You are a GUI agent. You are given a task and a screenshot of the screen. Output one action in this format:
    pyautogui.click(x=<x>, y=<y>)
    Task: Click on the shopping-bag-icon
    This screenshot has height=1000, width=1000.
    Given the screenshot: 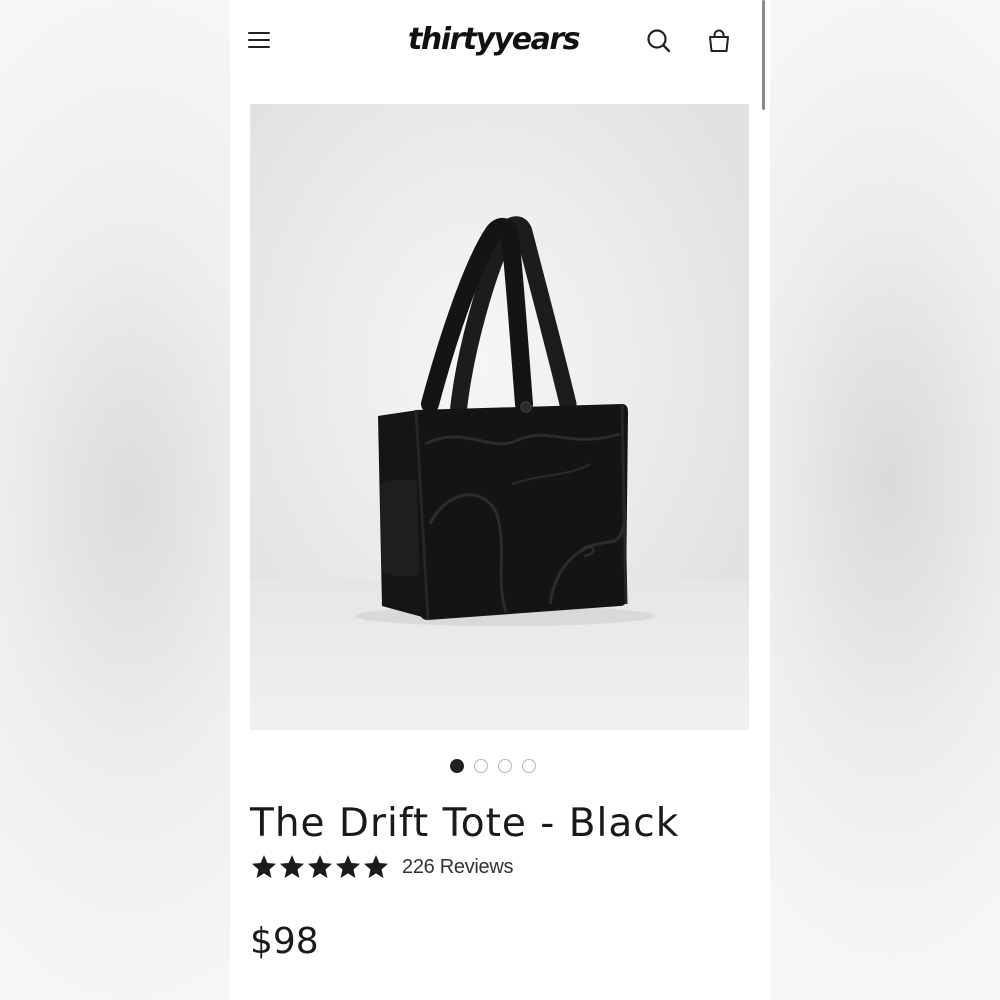 What is the action you would take?
    pyautogui.click(x=719, y=40)
    